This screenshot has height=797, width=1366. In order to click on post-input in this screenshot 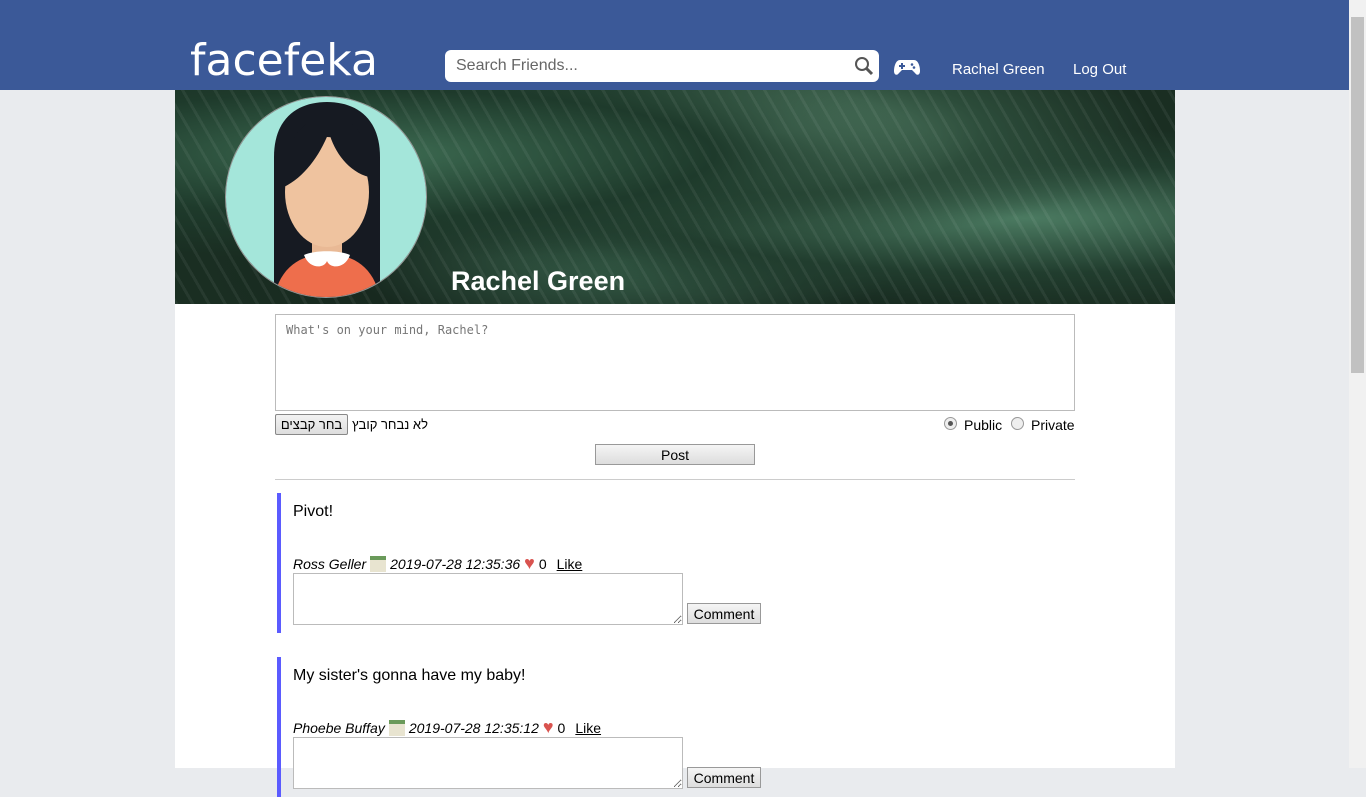, I will do `click(675, 362)`.